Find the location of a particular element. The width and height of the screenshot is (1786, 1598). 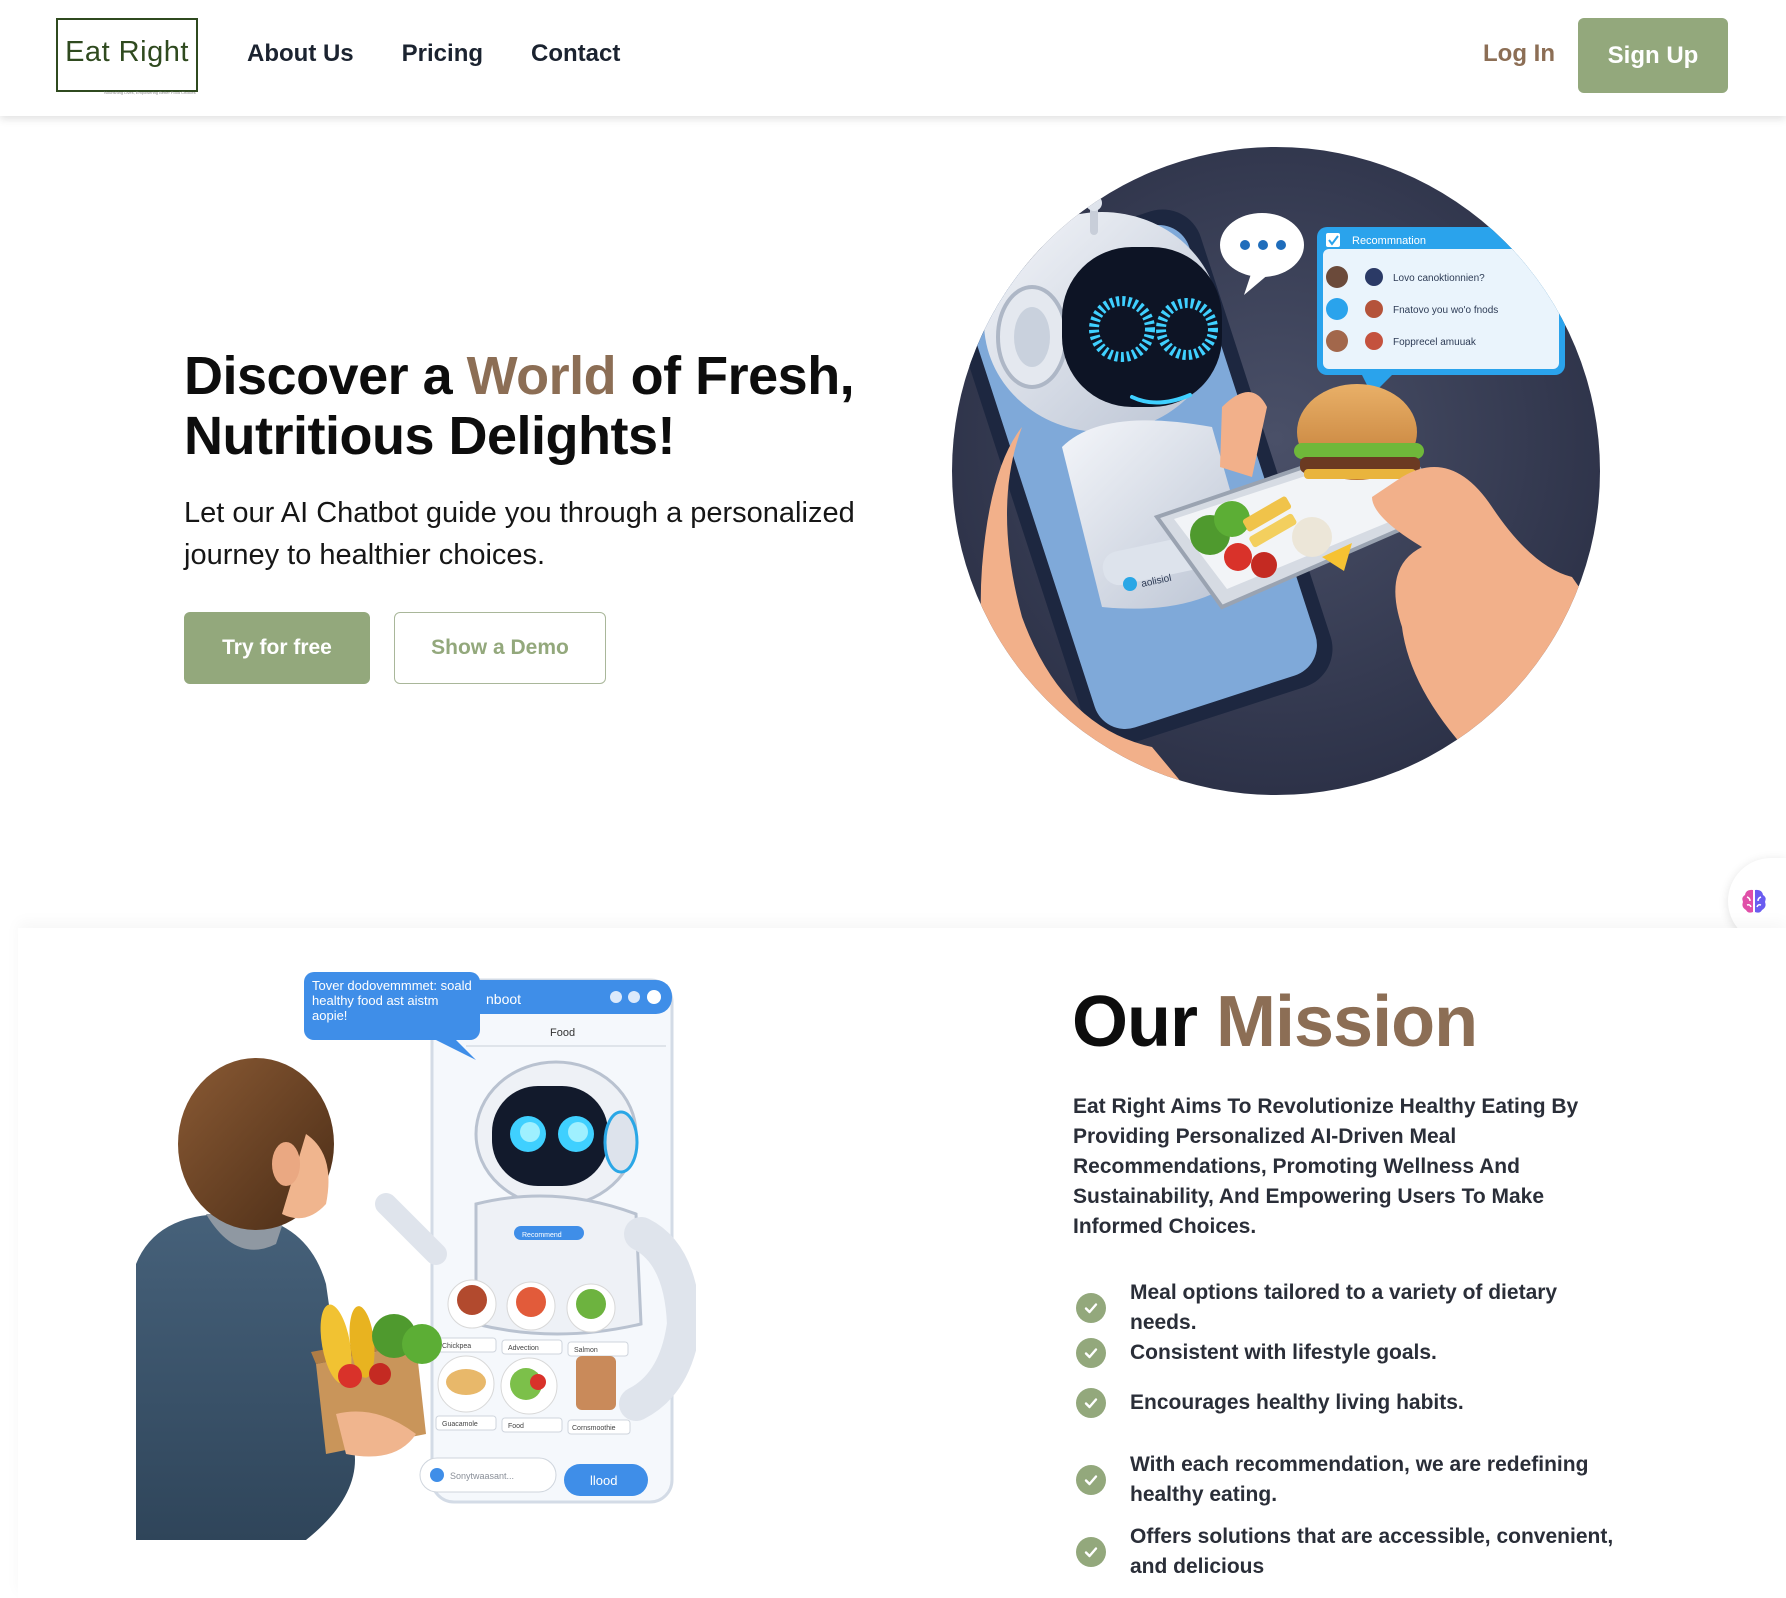

feature-text: Encourages healthy living habits. is located at coordinates (1297, 1402).